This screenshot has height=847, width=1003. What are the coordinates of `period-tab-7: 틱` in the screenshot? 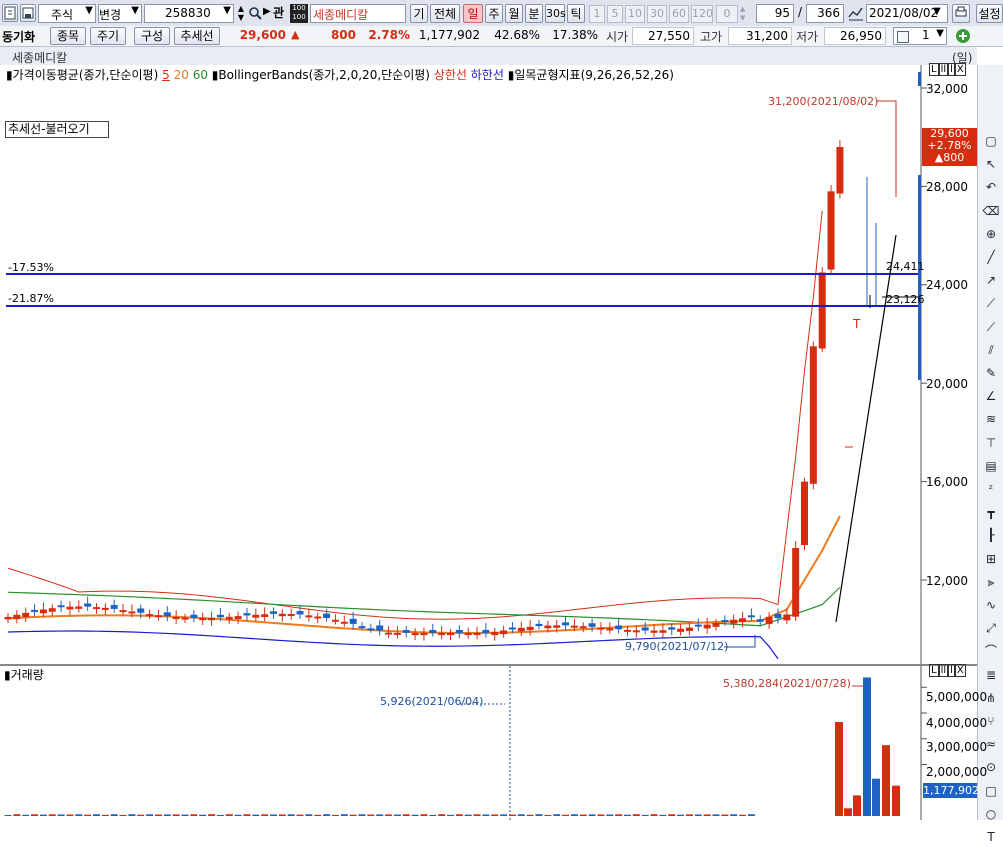 It's located at (576, 13).